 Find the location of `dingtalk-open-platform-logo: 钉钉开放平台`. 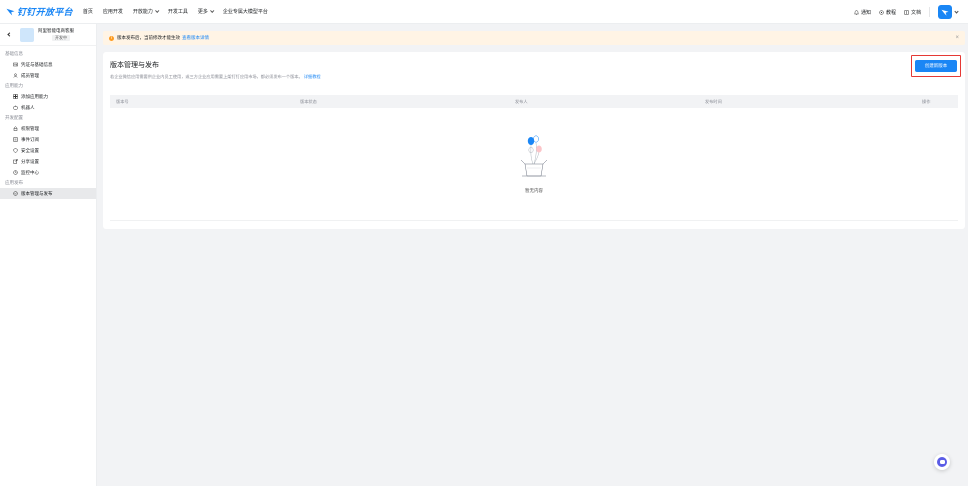

dingtalk-open-platform-logo: 钉钉开放平台 is located at coordinates (39, 12).